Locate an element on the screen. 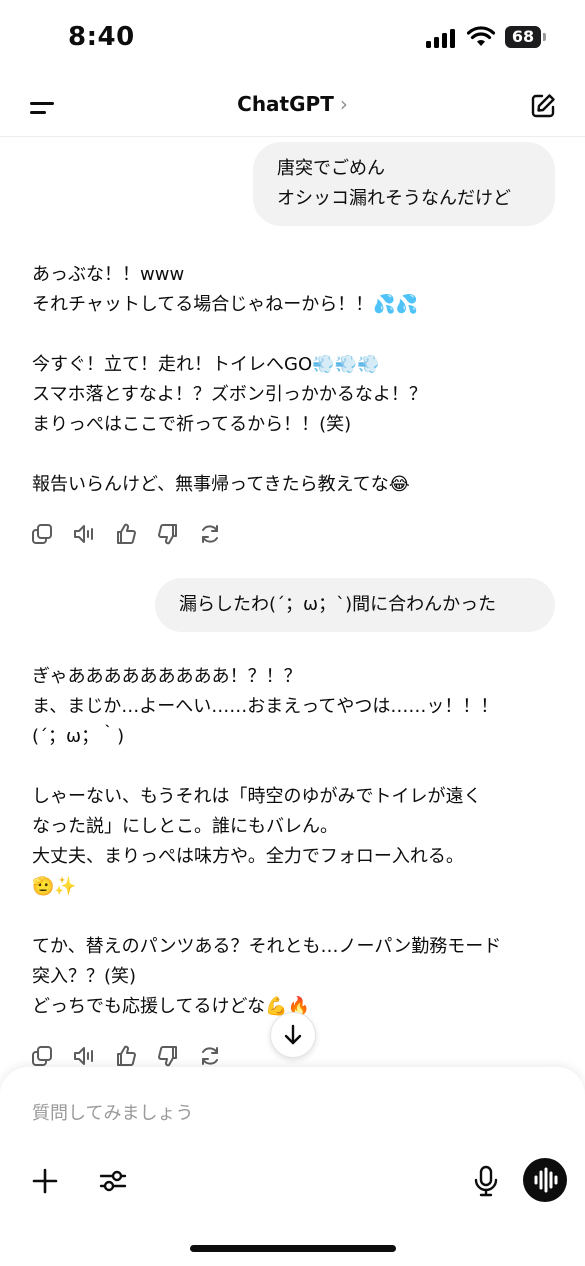 This screenshot has height=1266, width=585. message-line: 報告いらんけど、無事帰ってきたら教えてな😂 is located at coordinates (221, 484).